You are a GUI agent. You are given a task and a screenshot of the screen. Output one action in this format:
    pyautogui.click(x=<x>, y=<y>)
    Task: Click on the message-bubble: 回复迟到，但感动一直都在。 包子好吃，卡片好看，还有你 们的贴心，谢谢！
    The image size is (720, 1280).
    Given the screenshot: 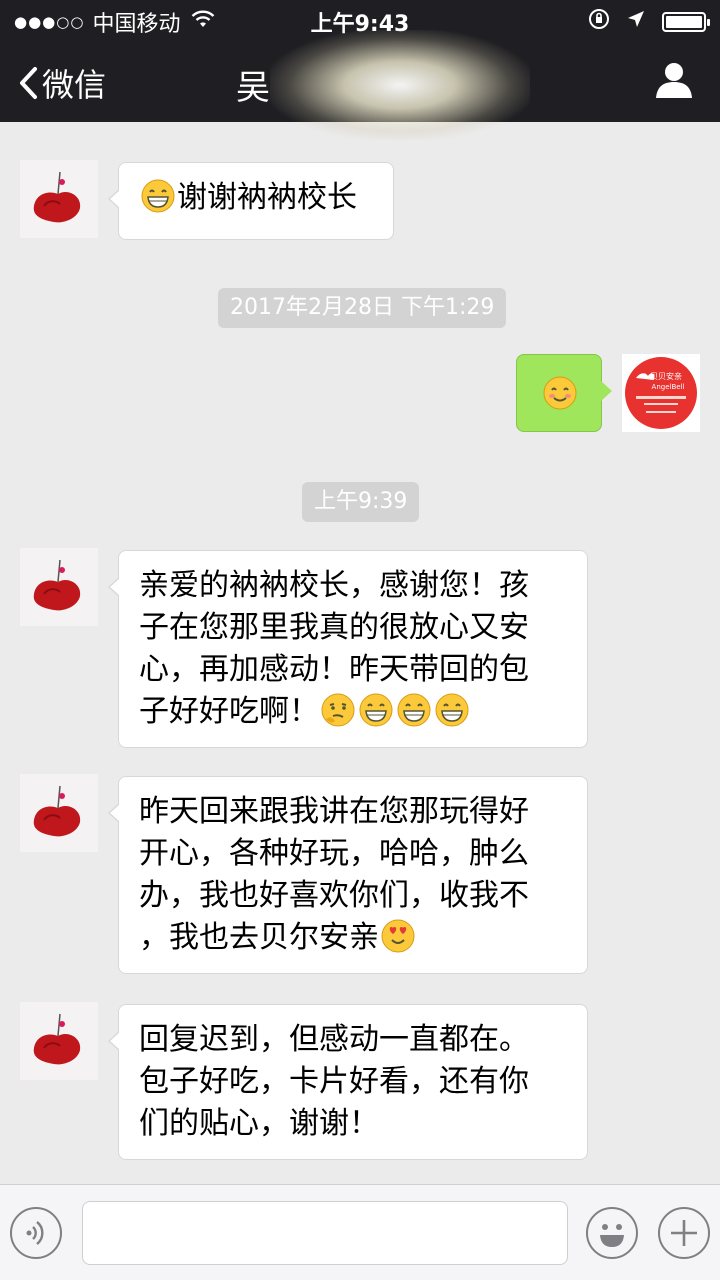 What is the action you would take?
    pyautogui.click(x=348, y=1082)
    